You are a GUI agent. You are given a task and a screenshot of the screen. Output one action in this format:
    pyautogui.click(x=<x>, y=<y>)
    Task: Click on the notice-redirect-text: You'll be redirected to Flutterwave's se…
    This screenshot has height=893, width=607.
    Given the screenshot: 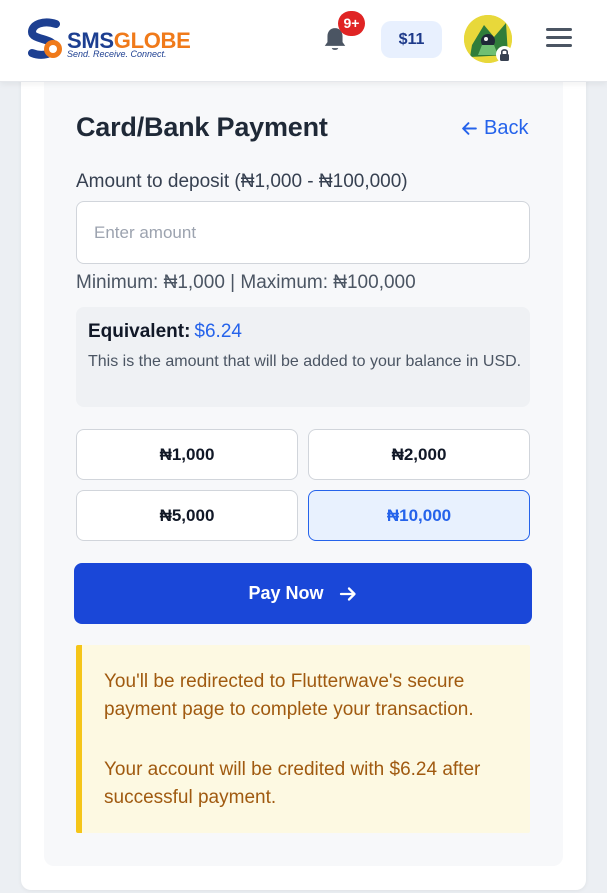 What is the action you would take?
    pyautogui.click(x=289, y=695)
    